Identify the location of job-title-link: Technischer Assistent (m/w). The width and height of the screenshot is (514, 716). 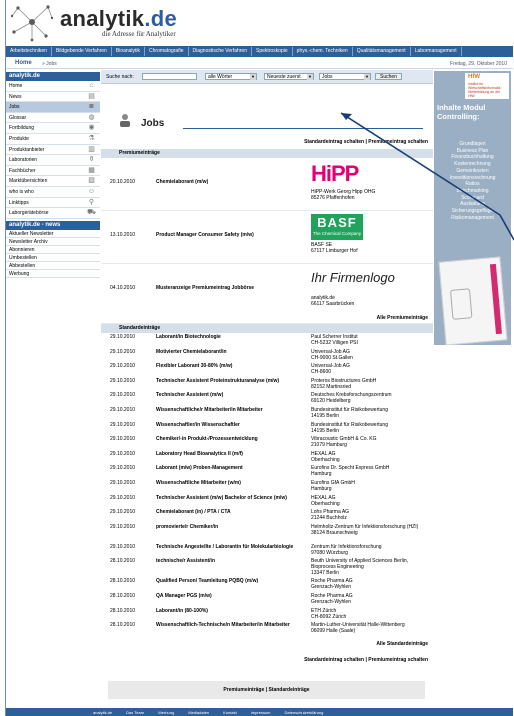
(226, 395).